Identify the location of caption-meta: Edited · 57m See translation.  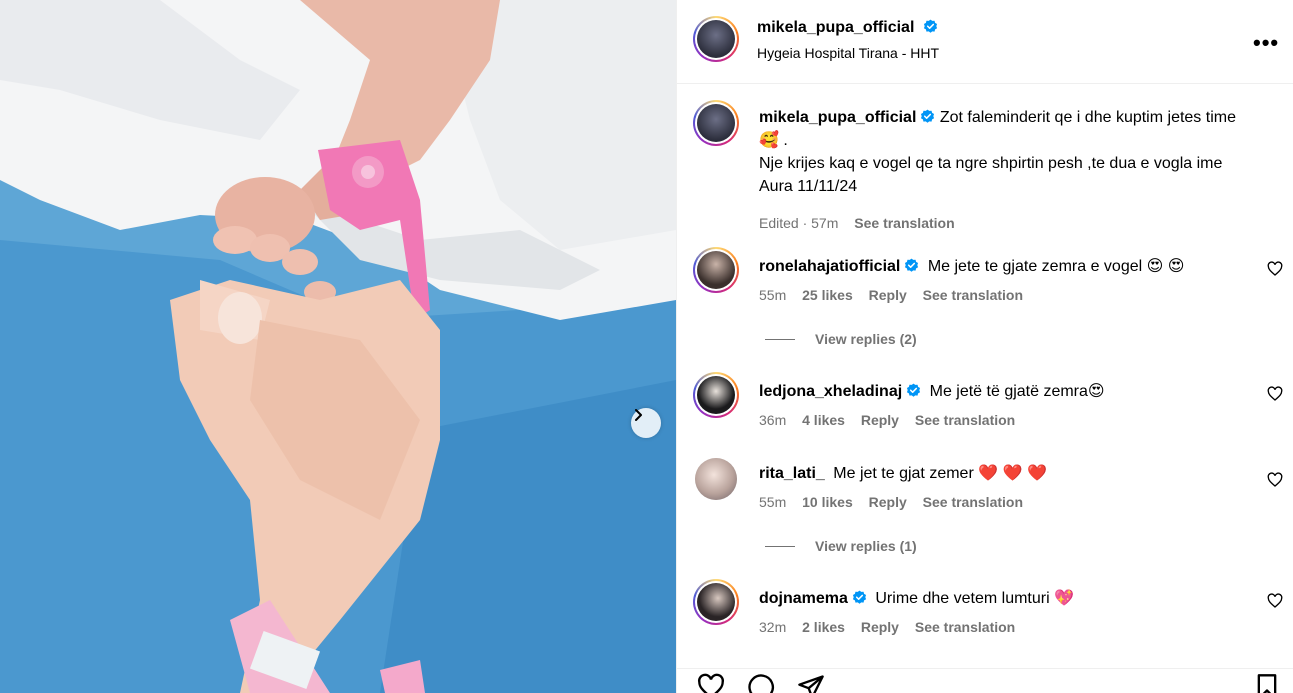
(1009, 223).